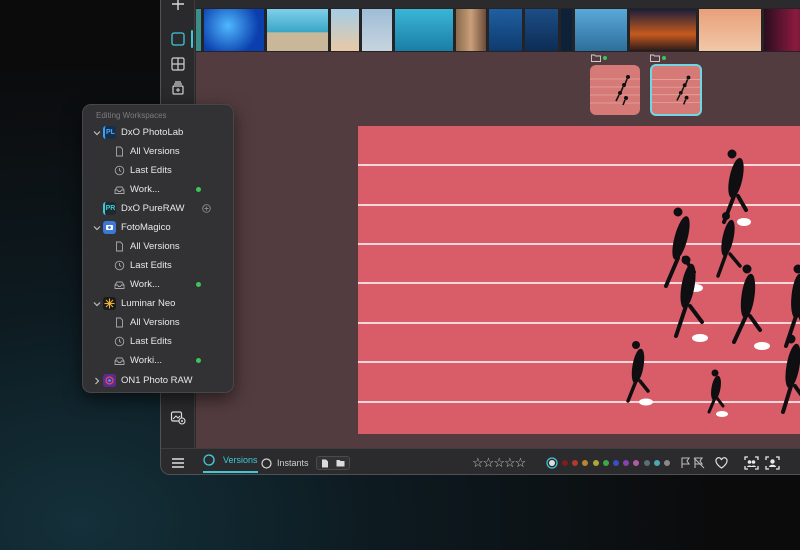 This screenshot has height=550, width=800. What do you see at coordinates (109, 303) in the screenshot?
I see `luminar-neo-icon` at bounding box center [109, 303].